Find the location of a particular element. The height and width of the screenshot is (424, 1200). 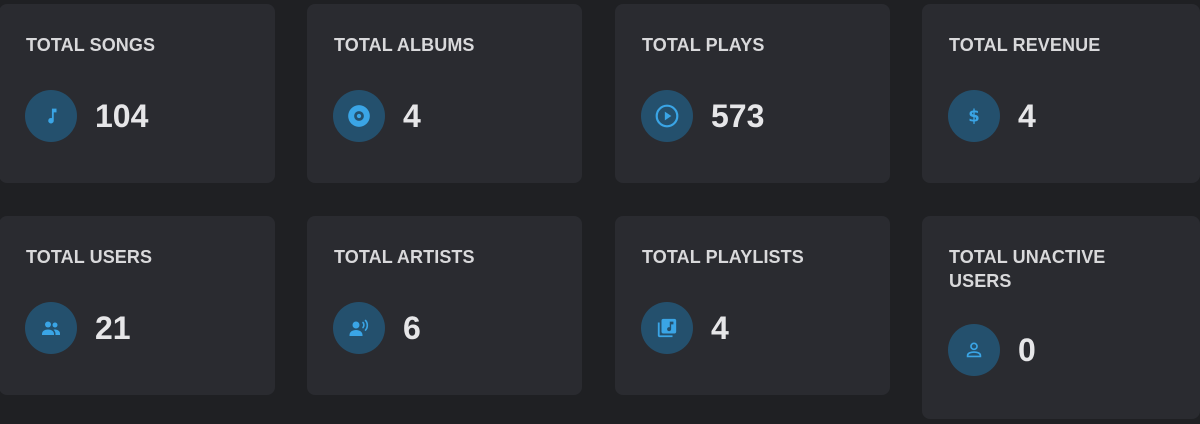

stat-label: TOTAL UNACTIVE USERS is located at coordinates (1027, 269).